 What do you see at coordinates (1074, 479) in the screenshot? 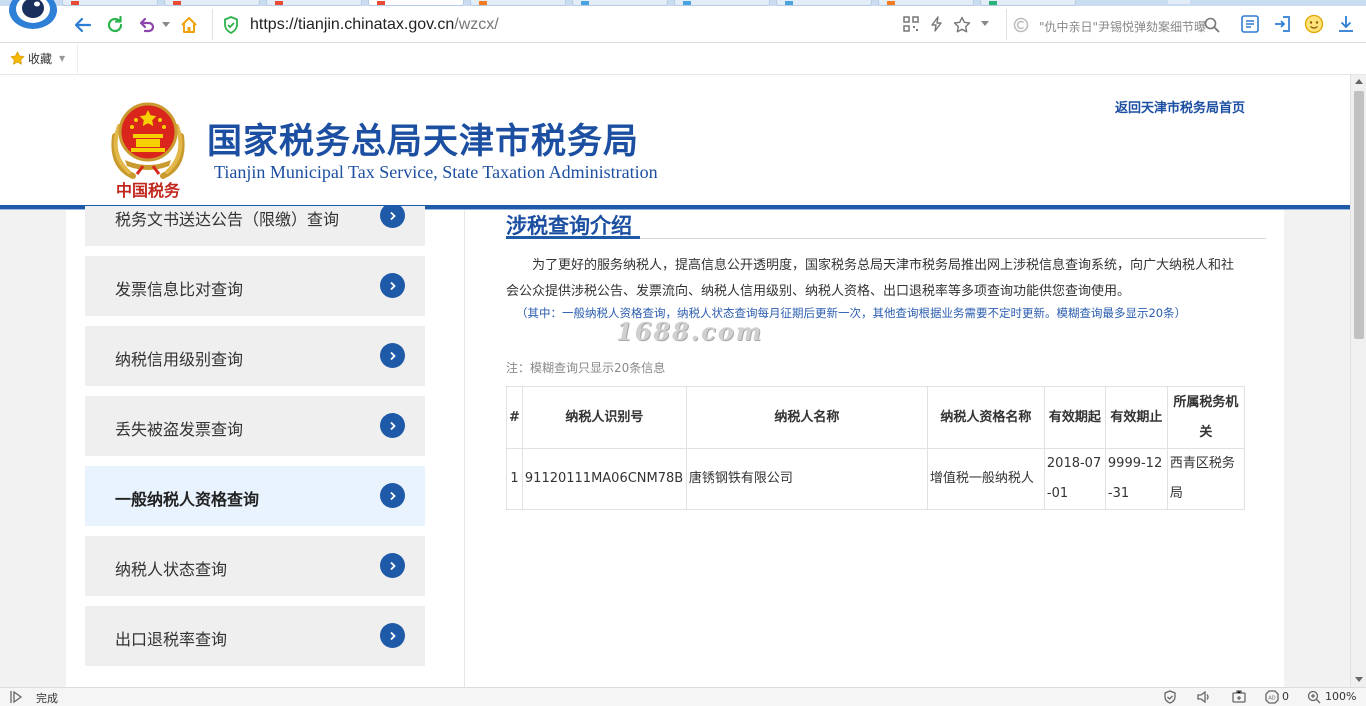
I see `table-cell: 2018-07-01` at bounding box center [1074, 479].